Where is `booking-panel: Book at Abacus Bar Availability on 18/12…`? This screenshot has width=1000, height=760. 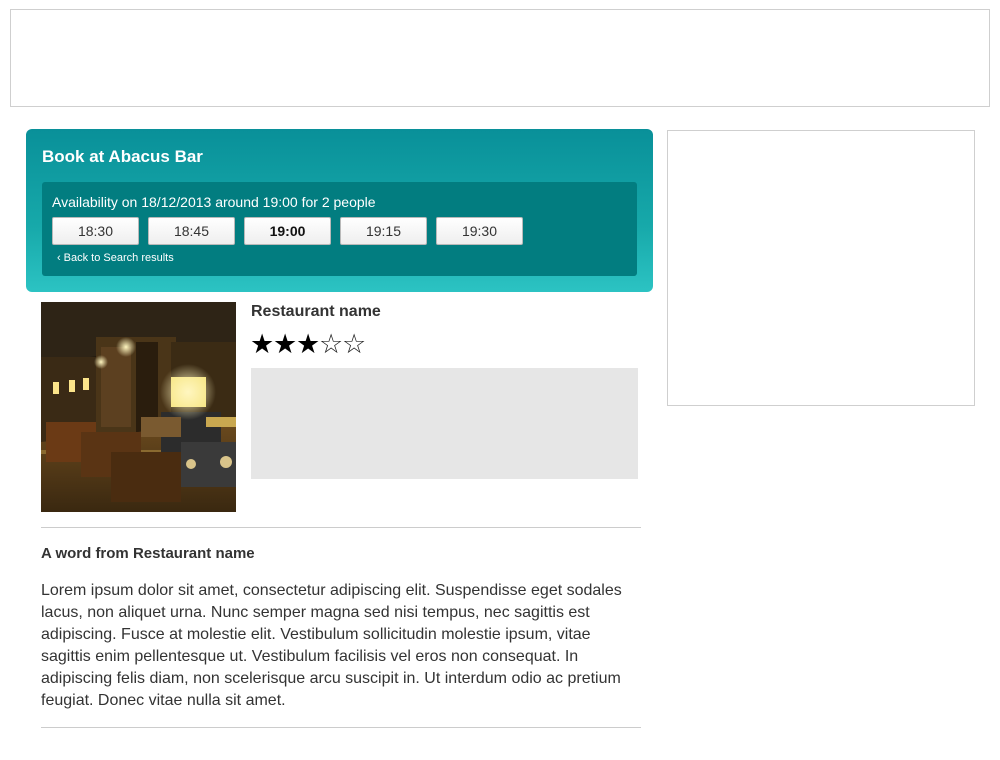 booking-panel: Book at Abacus Bar Availability on 18/12… is located at coordinates (339, 210).